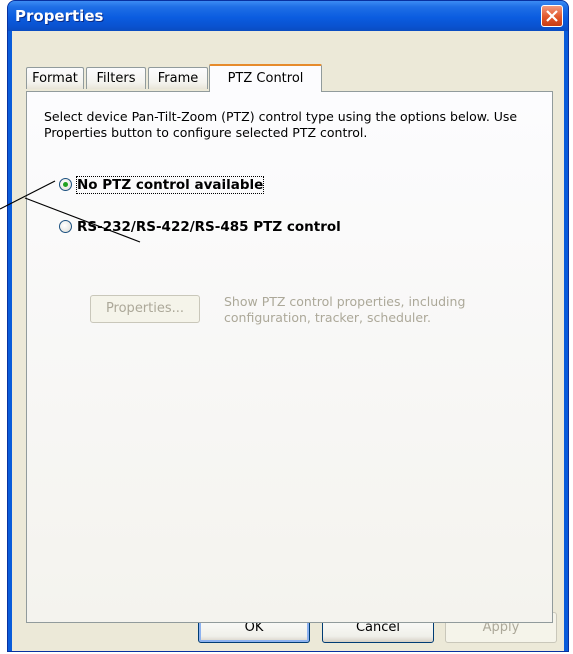 This screenshot has width=573, height=654. Describe the element at coordinates (70, 211) in the screenshot. I see `annotation-pointer-line` at that location.